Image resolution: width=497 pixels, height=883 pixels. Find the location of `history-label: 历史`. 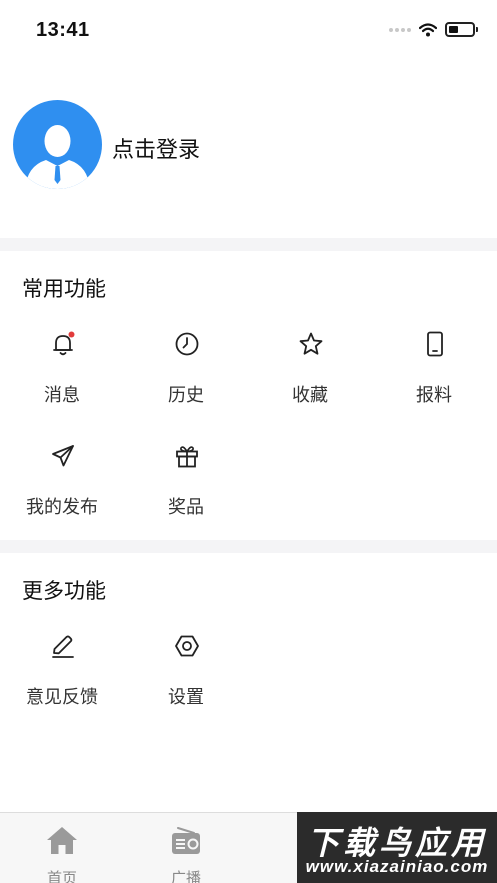

history-label: 历史 is located at coordinates (186, 395).